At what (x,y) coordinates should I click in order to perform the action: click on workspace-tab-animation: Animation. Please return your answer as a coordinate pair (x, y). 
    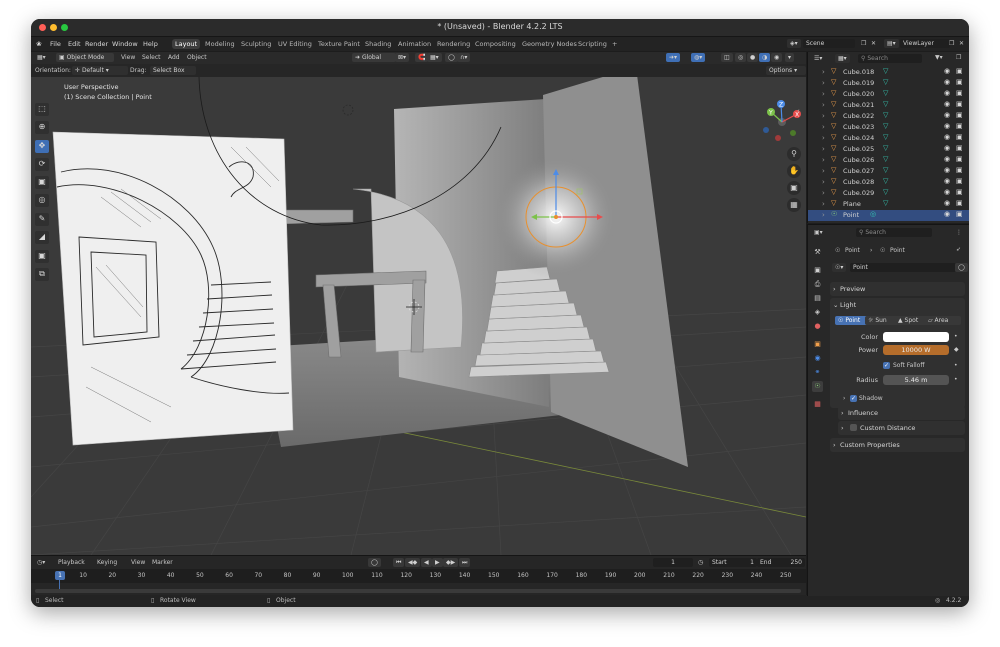
    Looking at the image, I should click on (414, 44).